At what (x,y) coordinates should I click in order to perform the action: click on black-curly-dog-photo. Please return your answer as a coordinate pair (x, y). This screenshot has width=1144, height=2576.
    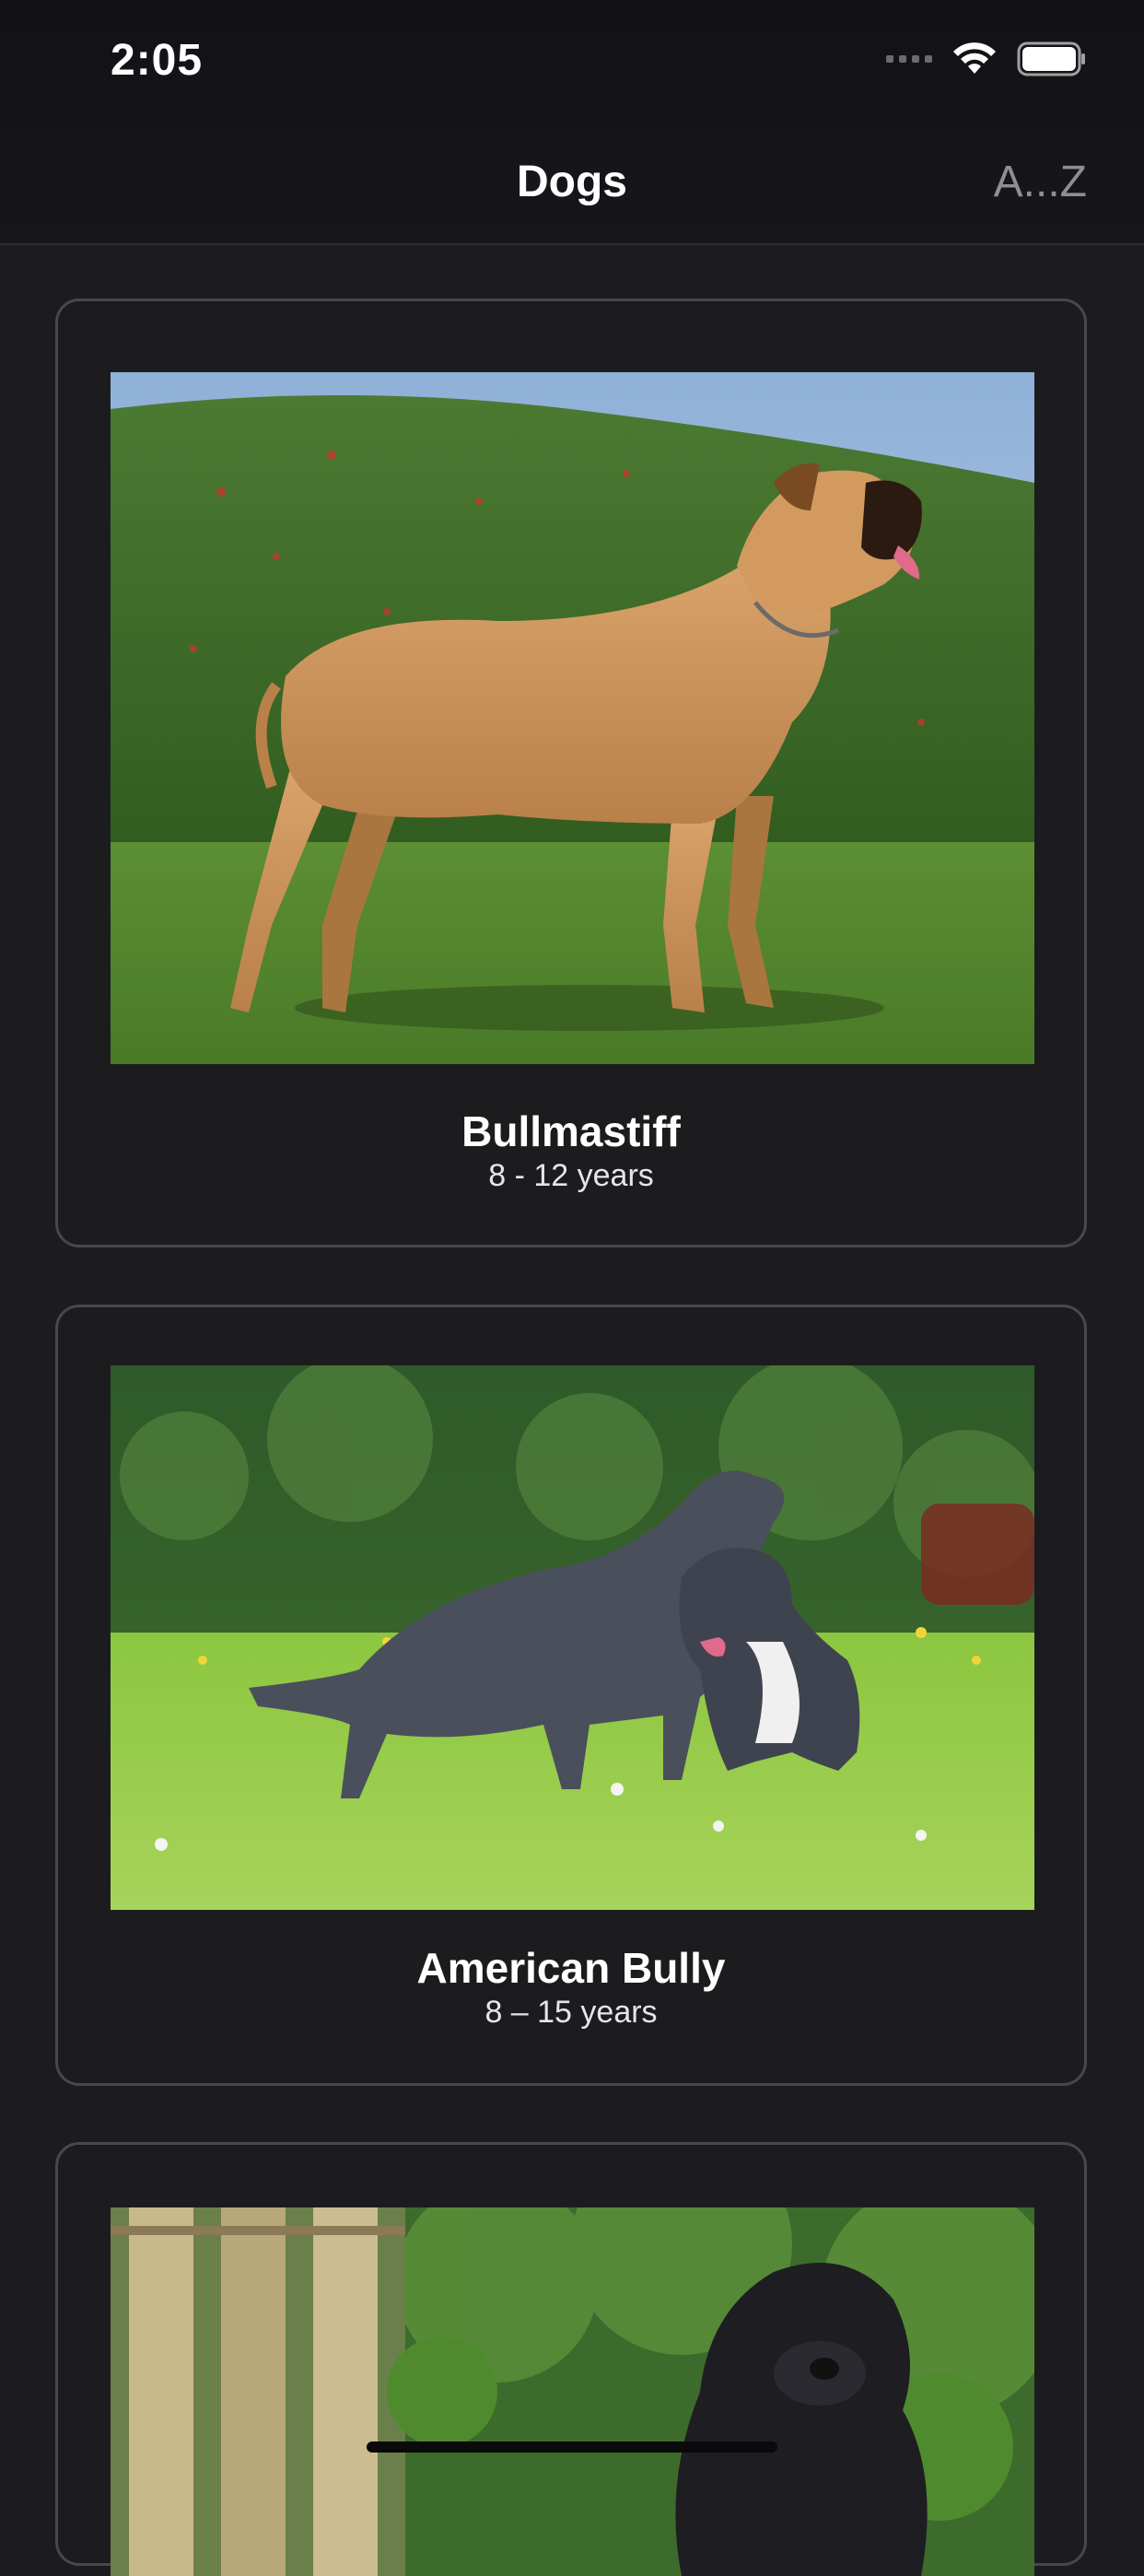
    Looking at the image, I should click on (572, 2391).